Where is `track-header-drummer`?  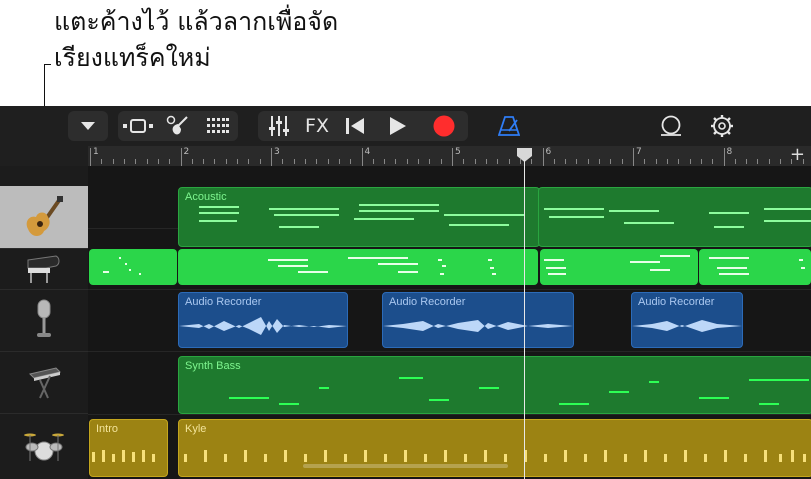 track-header-drummer is located at coordinates (44, 446).